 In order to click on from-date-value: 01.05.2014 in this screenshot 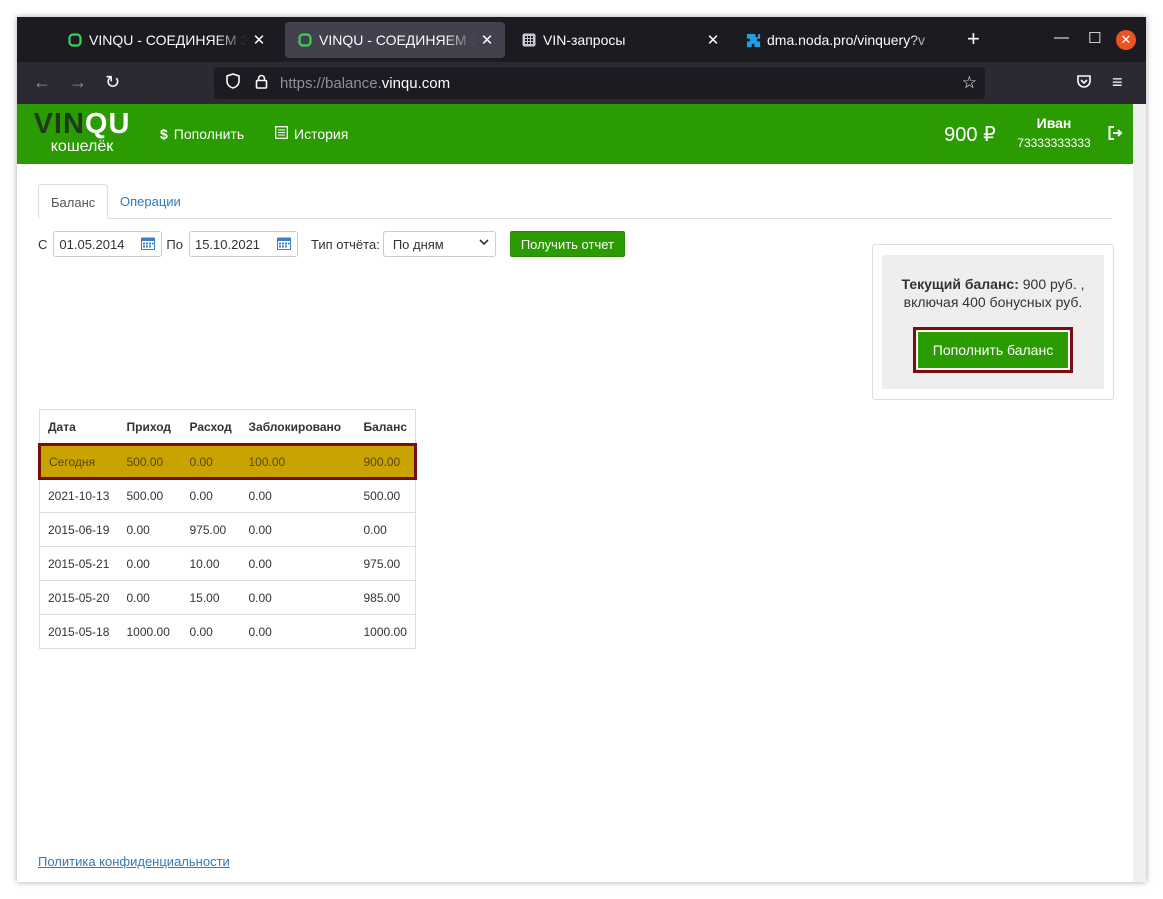, I will do `click(92, 244)`.